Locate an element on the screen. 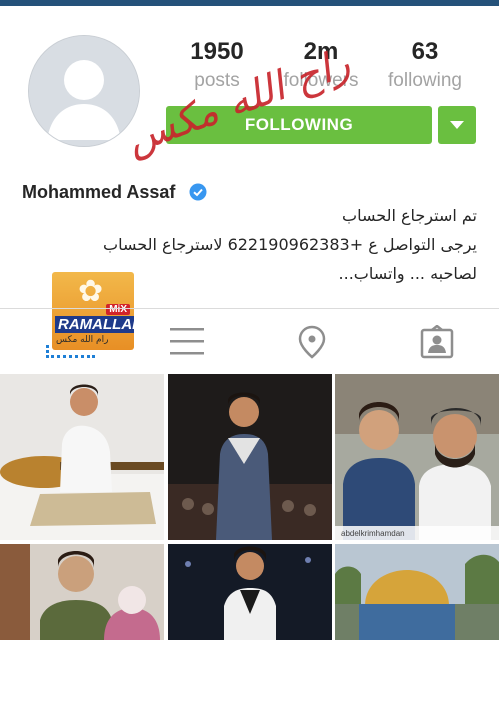 This screenshot has height=710, width=499. grid-photo-3: abdelkrimhamdan is located at coordinates (417, 457).